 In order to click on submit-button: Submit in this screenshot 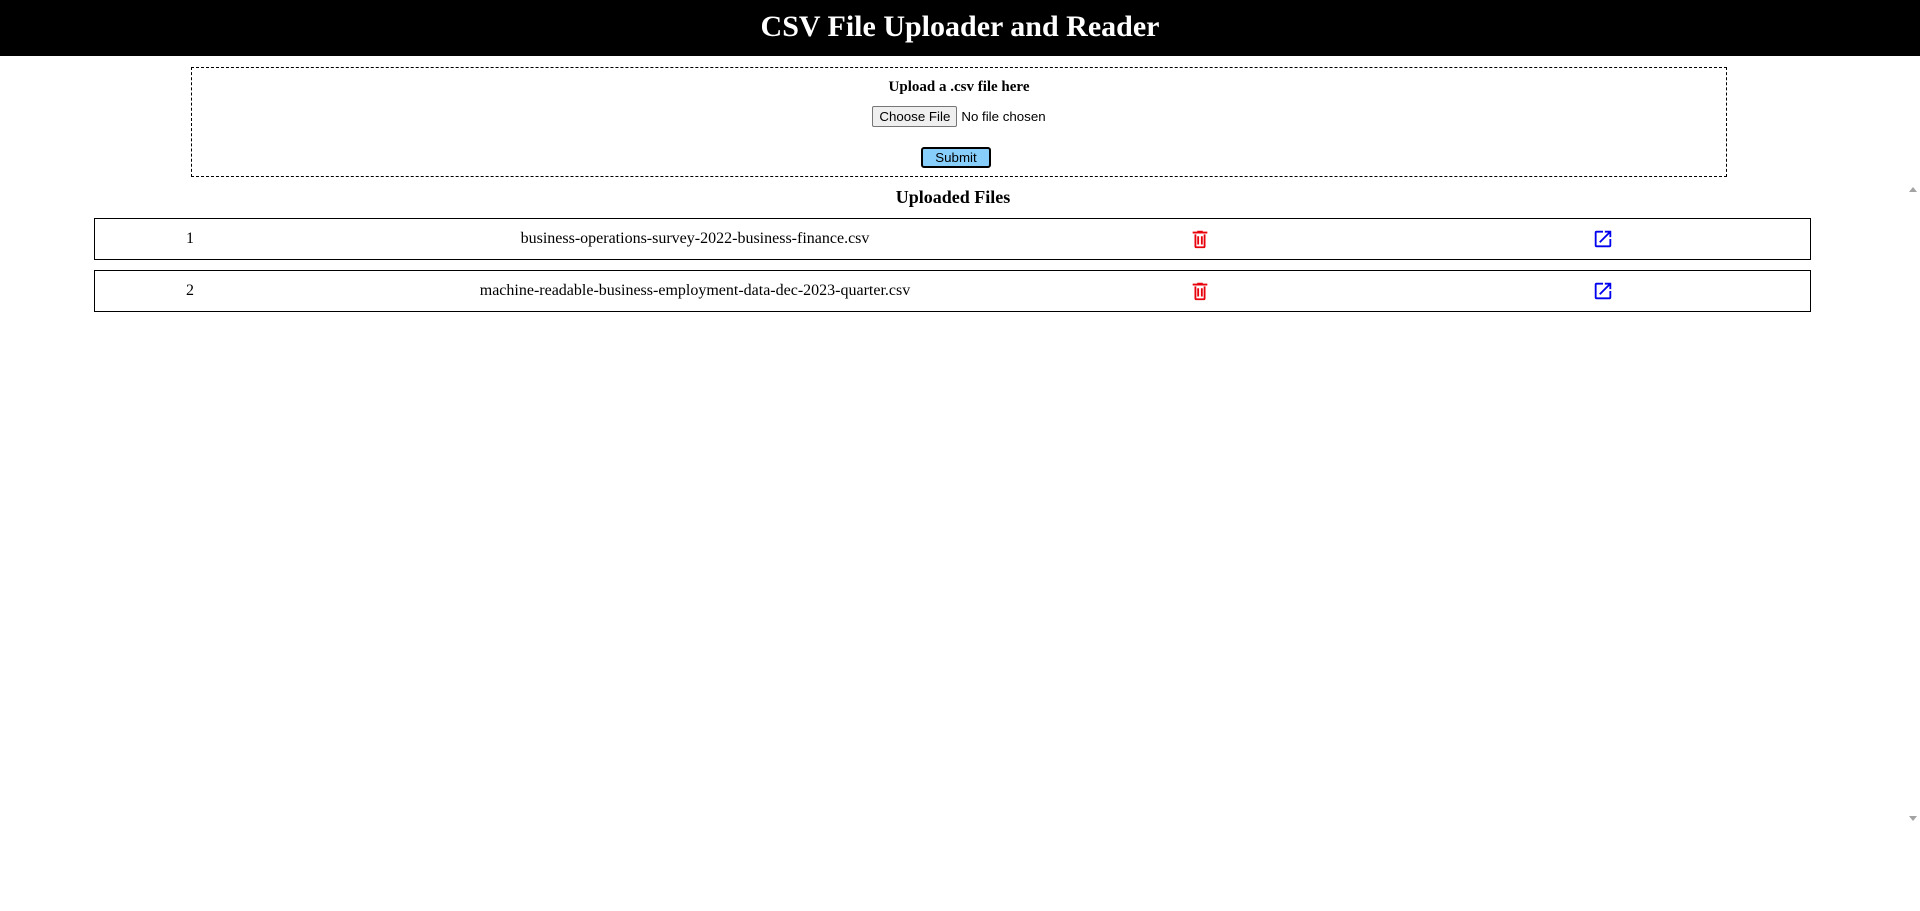, I will do `click(956, 157)`.